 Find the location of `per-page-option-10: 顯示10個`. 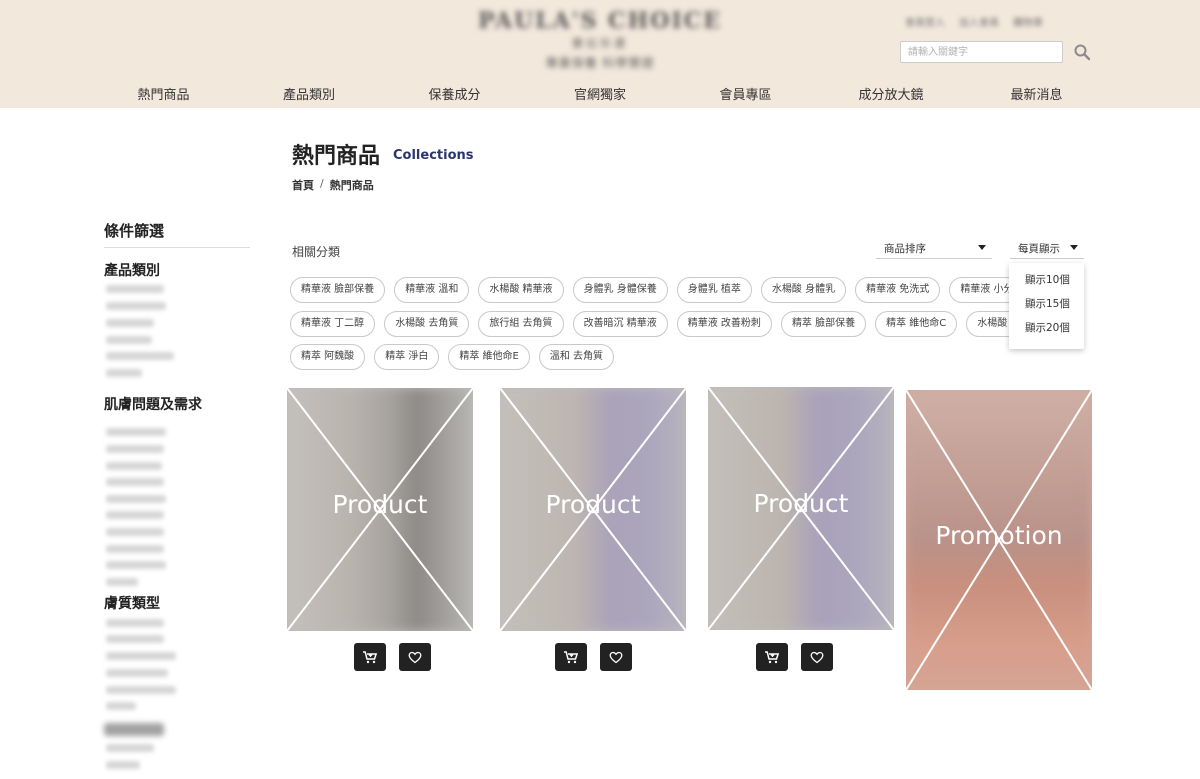

per-page-option-10: 顯示10個 is located at coordinates (1046, 284).